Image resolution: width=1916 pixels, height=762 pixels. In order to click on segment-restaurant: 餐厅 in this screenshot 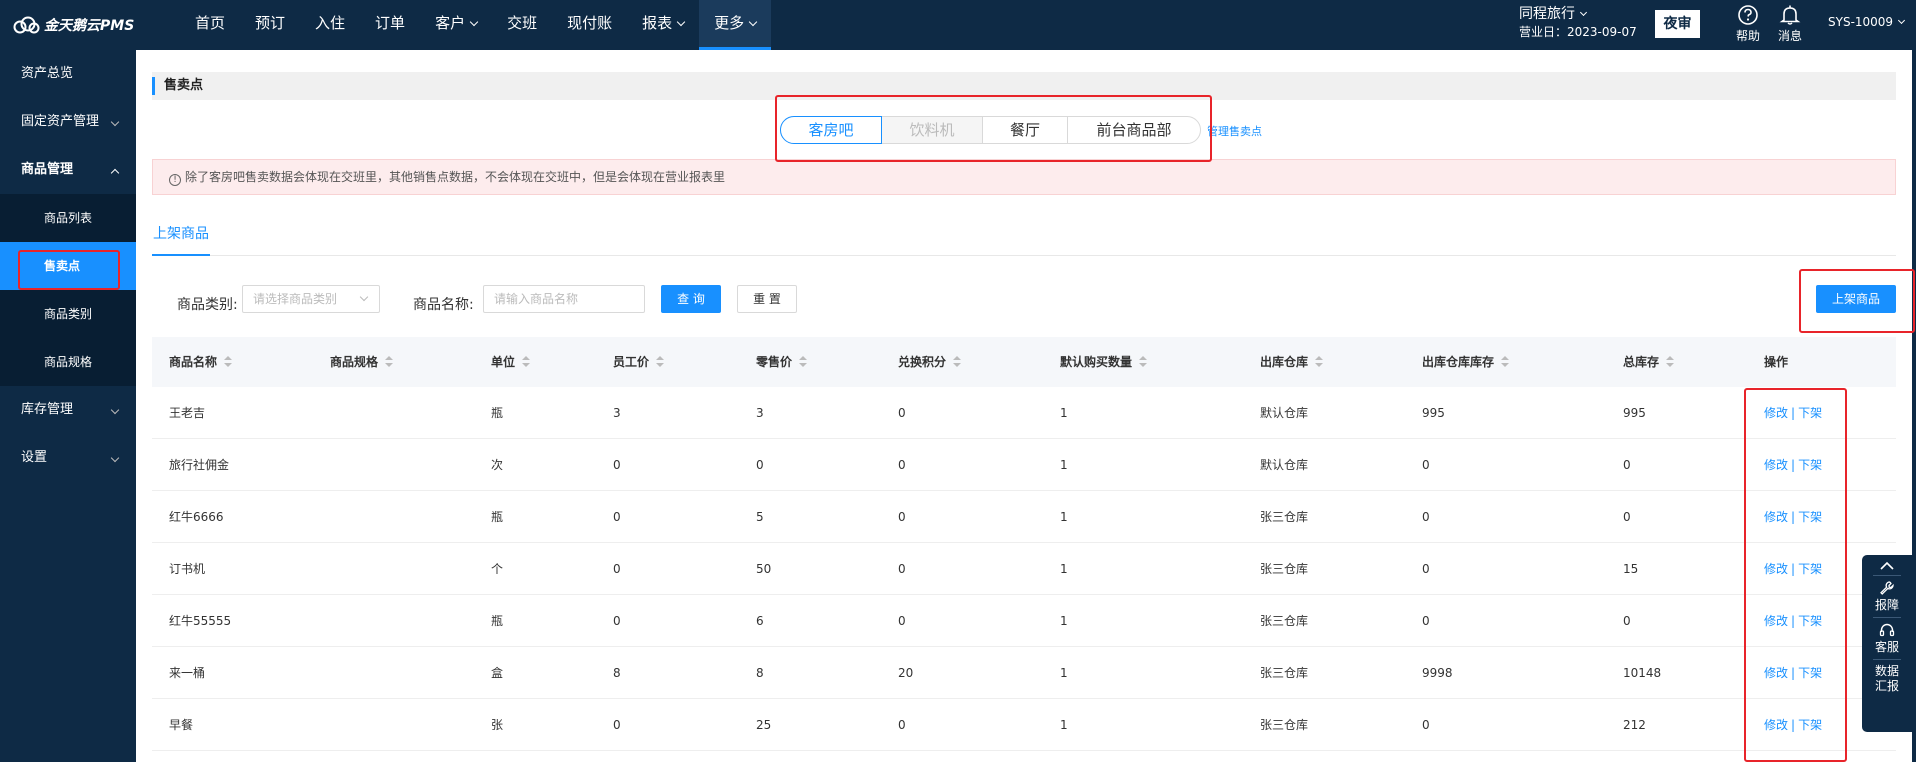, I will do `click(1025, 130)`.